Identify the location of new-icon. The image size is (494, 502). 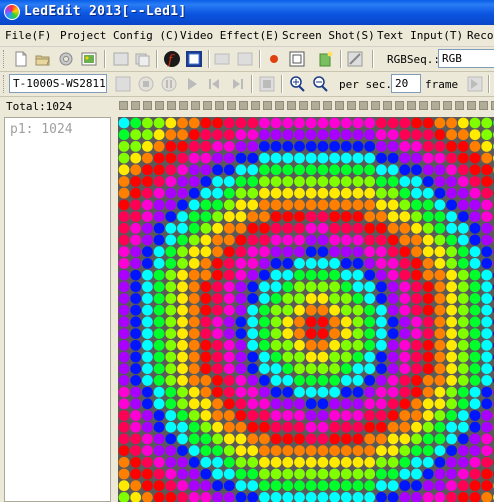
(21, 59).